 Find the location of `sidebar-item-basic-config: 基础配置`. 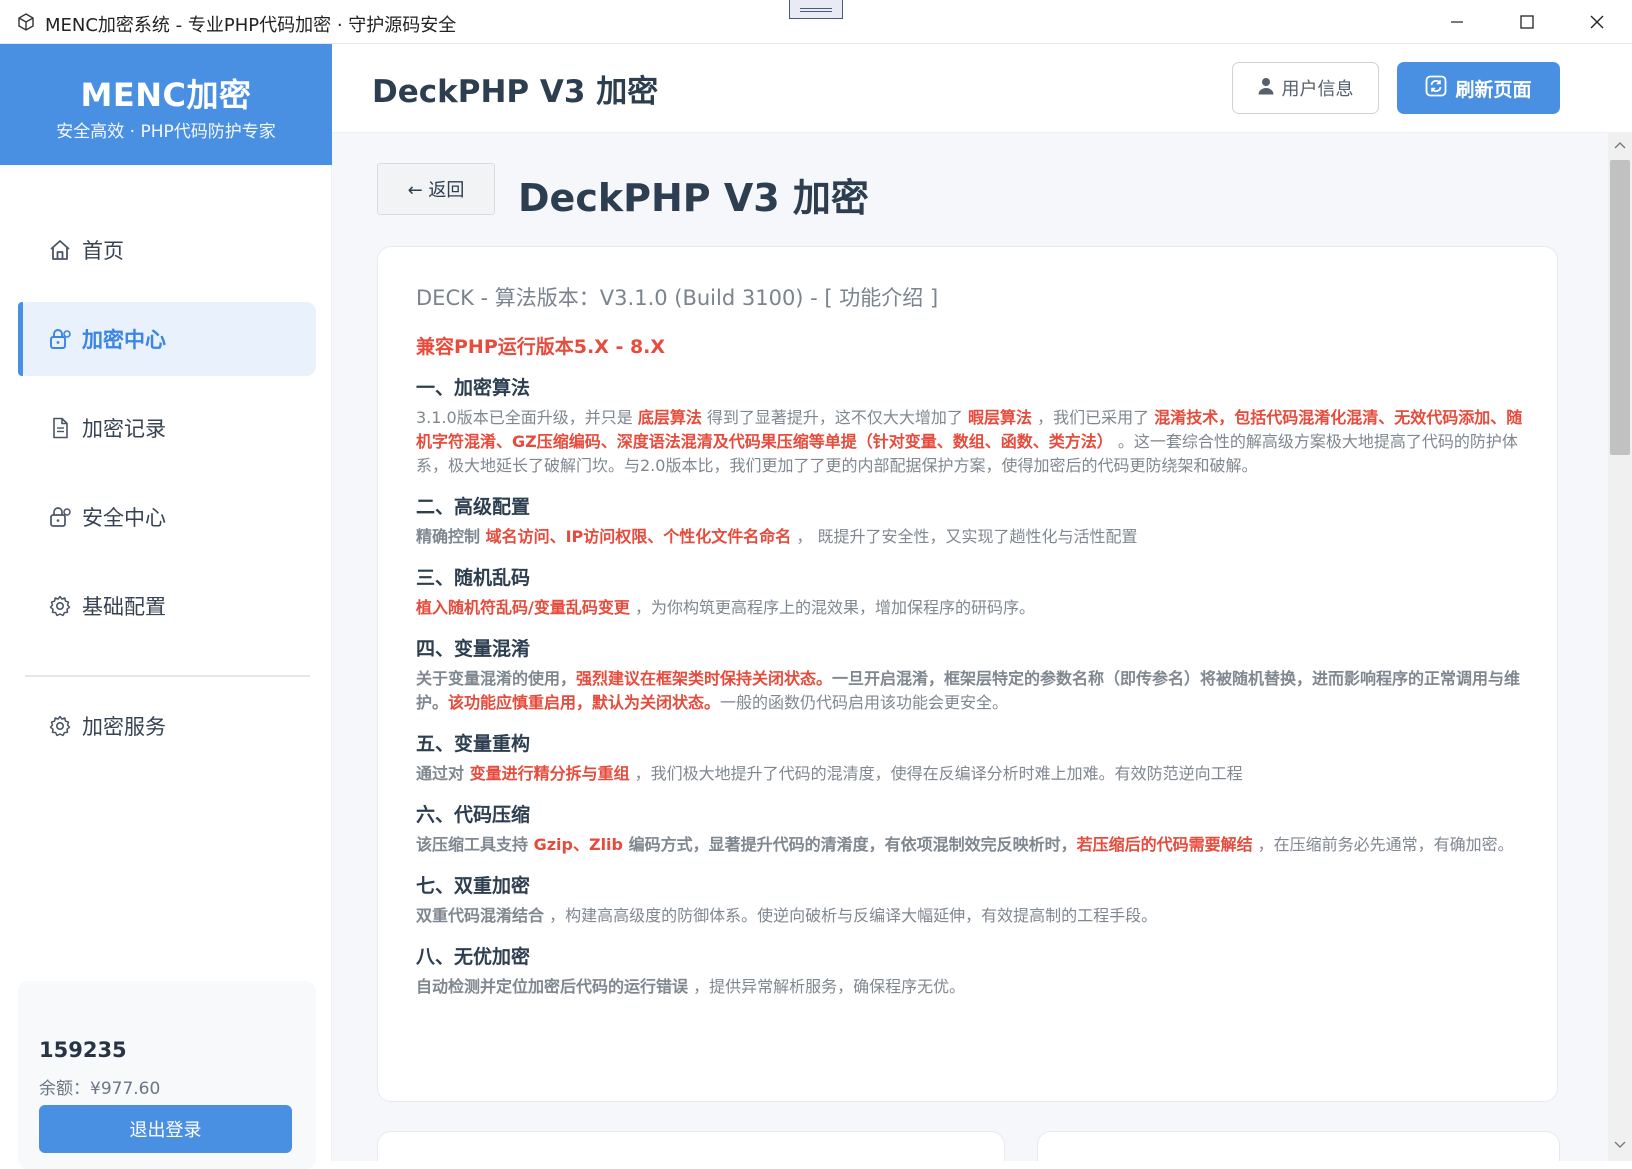

sidebar-item-basic-config: 基础配置 is located at coordinates (167, 606).